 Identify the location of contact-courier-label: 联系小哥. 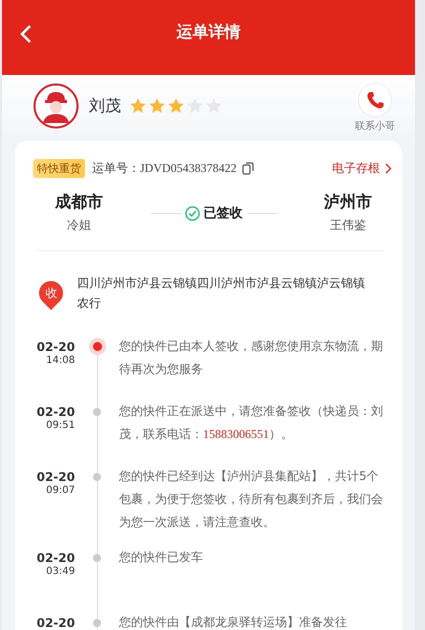
(375, 126).